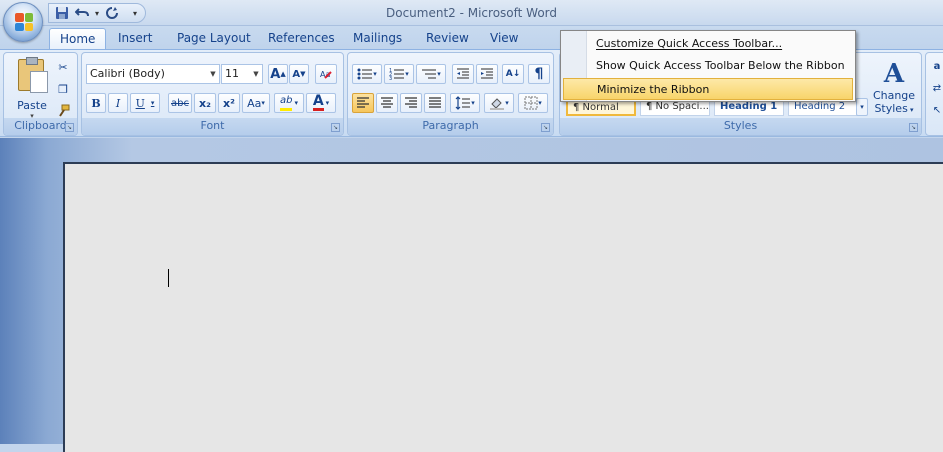 The image size is (943, 452). What do you see at coordinates (545, 127) in the screenshot?
I see `paragraph-launcher-icon: ↘` at bounding box center [545, 127].